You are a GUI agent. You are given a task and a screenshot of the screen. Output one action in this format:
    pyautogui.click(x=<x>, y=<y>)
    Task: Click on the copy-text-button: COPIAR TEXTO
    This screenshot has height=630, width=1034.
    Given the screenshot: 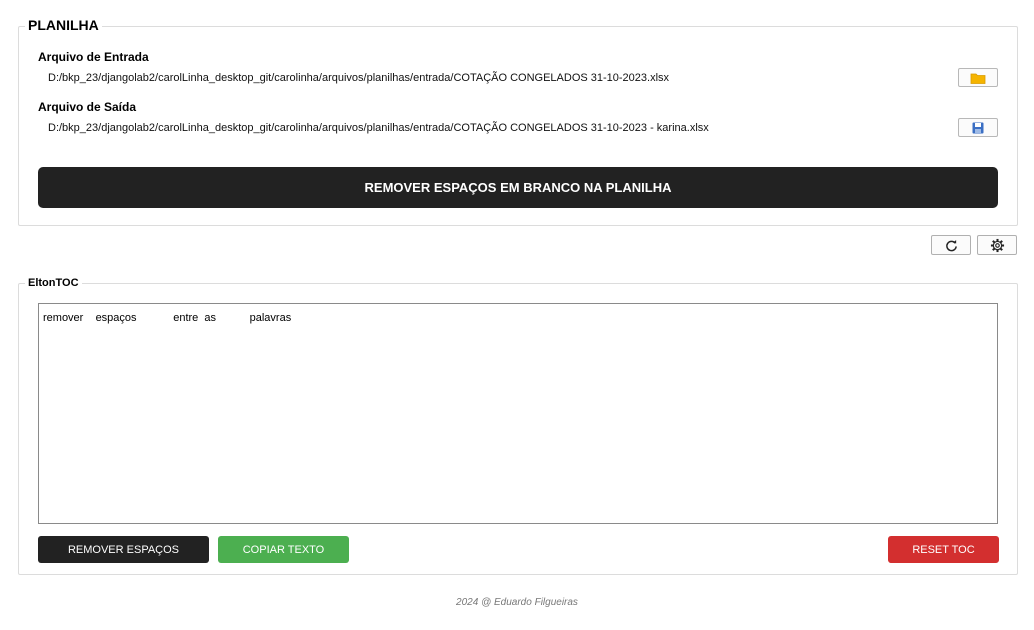 What is the action you would take?
    pyautogui.click(x=283, y=549)
    